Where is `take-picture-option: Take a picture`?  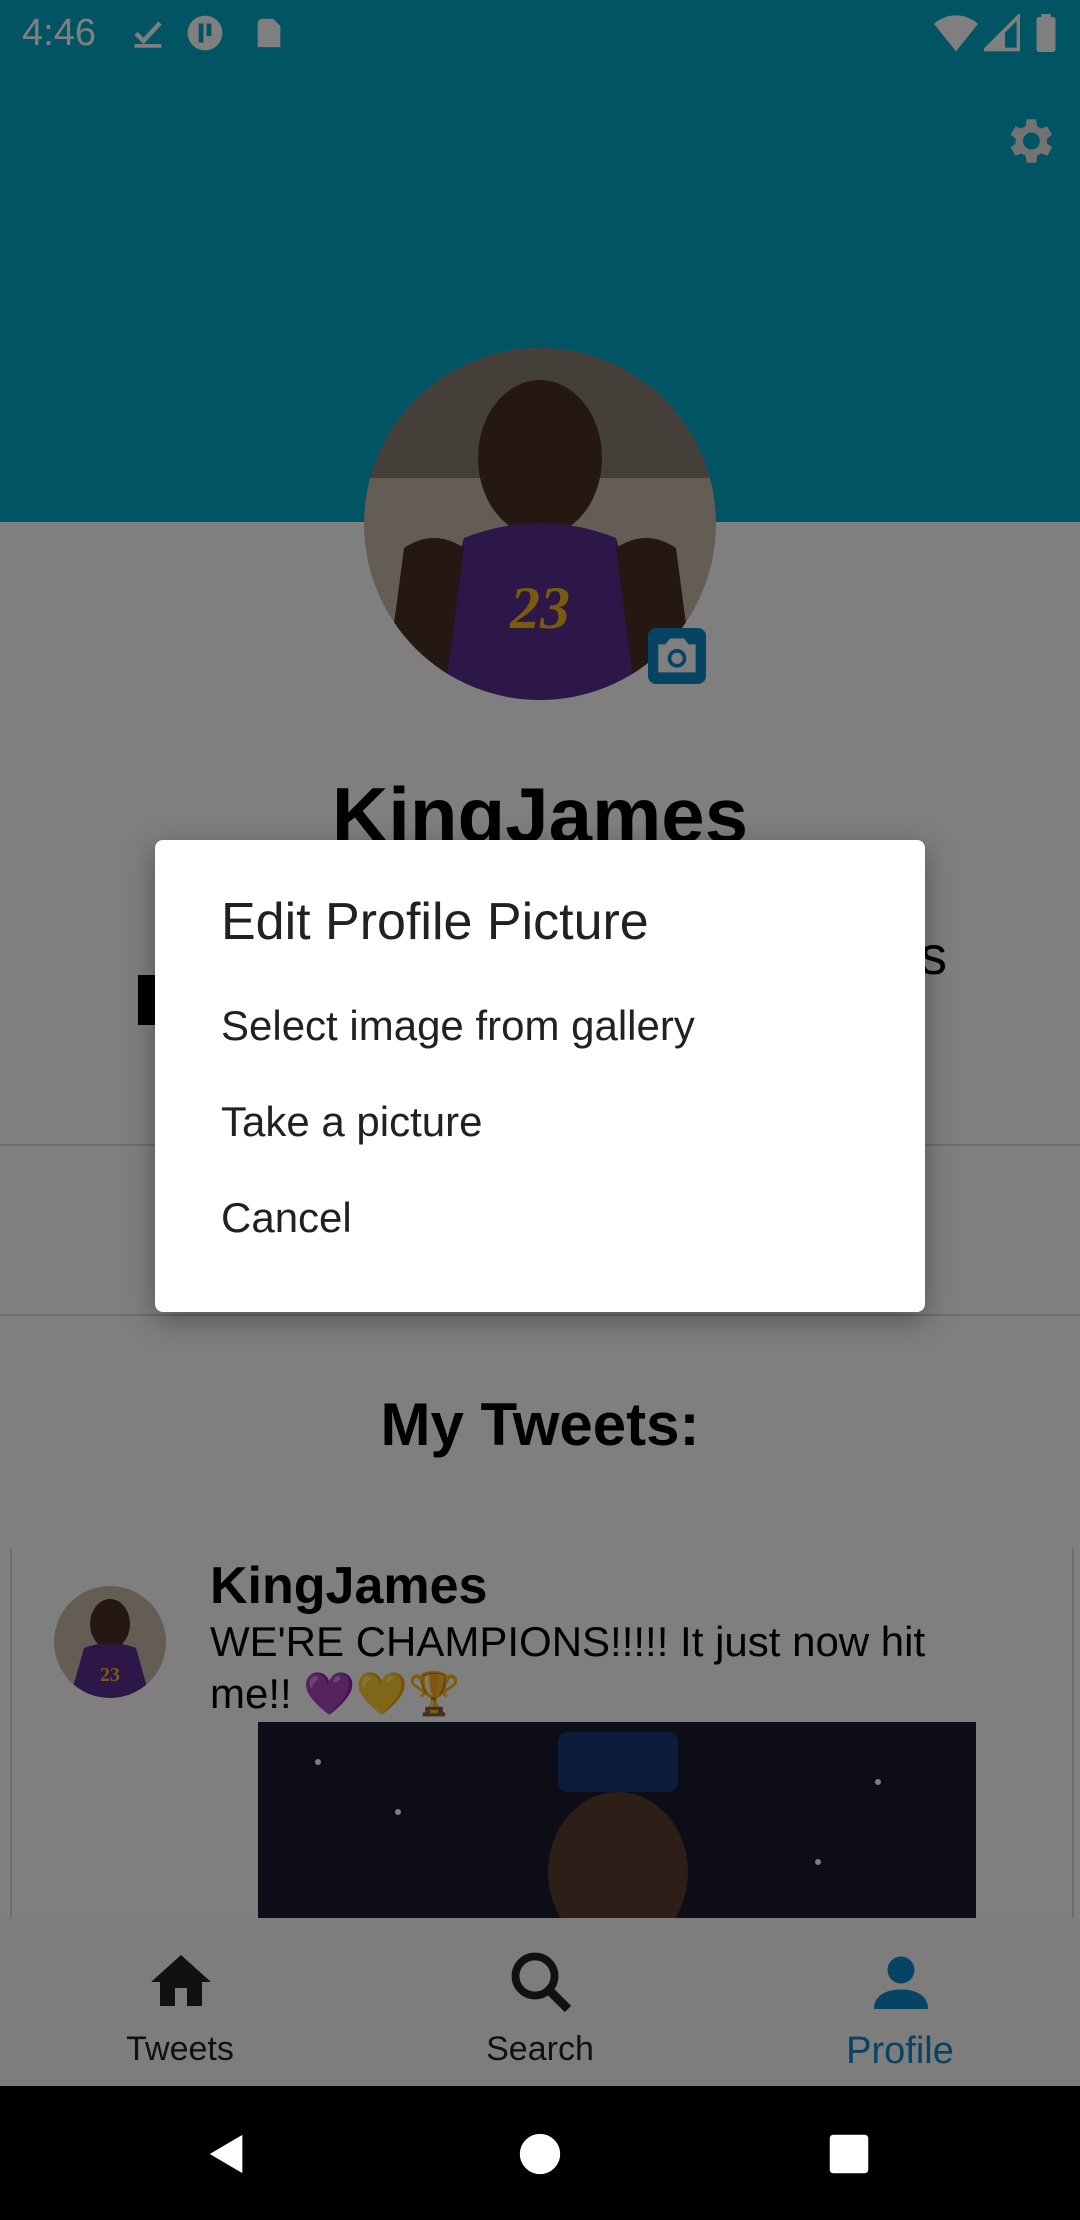
take-picture-option: Take a picture is located at coordinates (351, 1122).